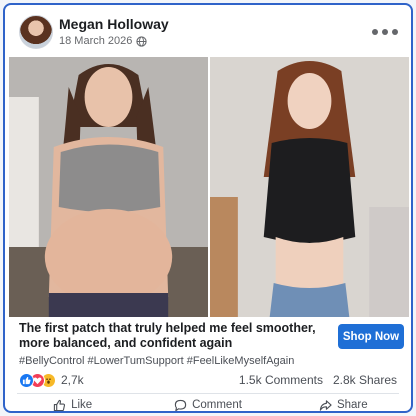 The width and height of the screenshot is (416, 416). What do you see at coordinates (72, 380) in the screenshot?
I see `reaction-count: 2,7k` at bounding box center [72, 380].